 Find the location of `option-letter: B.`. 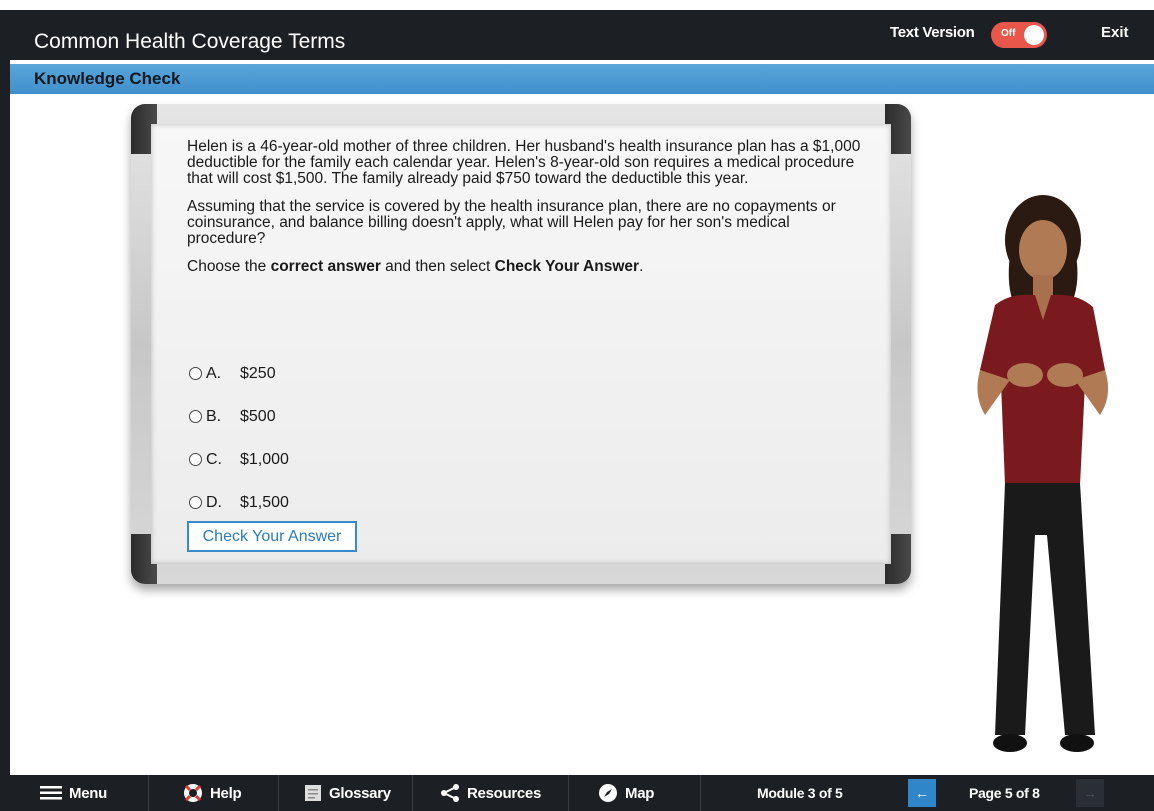

option-letter: B. is located at coordinates (214, 416).